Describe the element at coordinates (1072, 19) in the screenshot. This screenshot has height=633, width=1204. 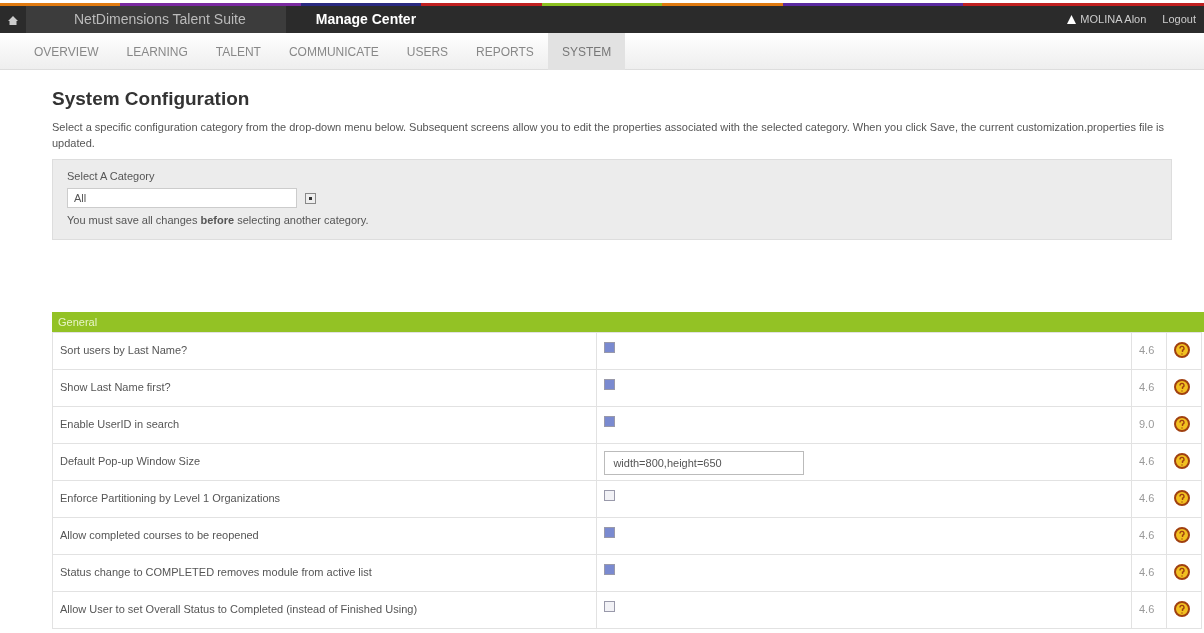
I see `user-icon` at that location.